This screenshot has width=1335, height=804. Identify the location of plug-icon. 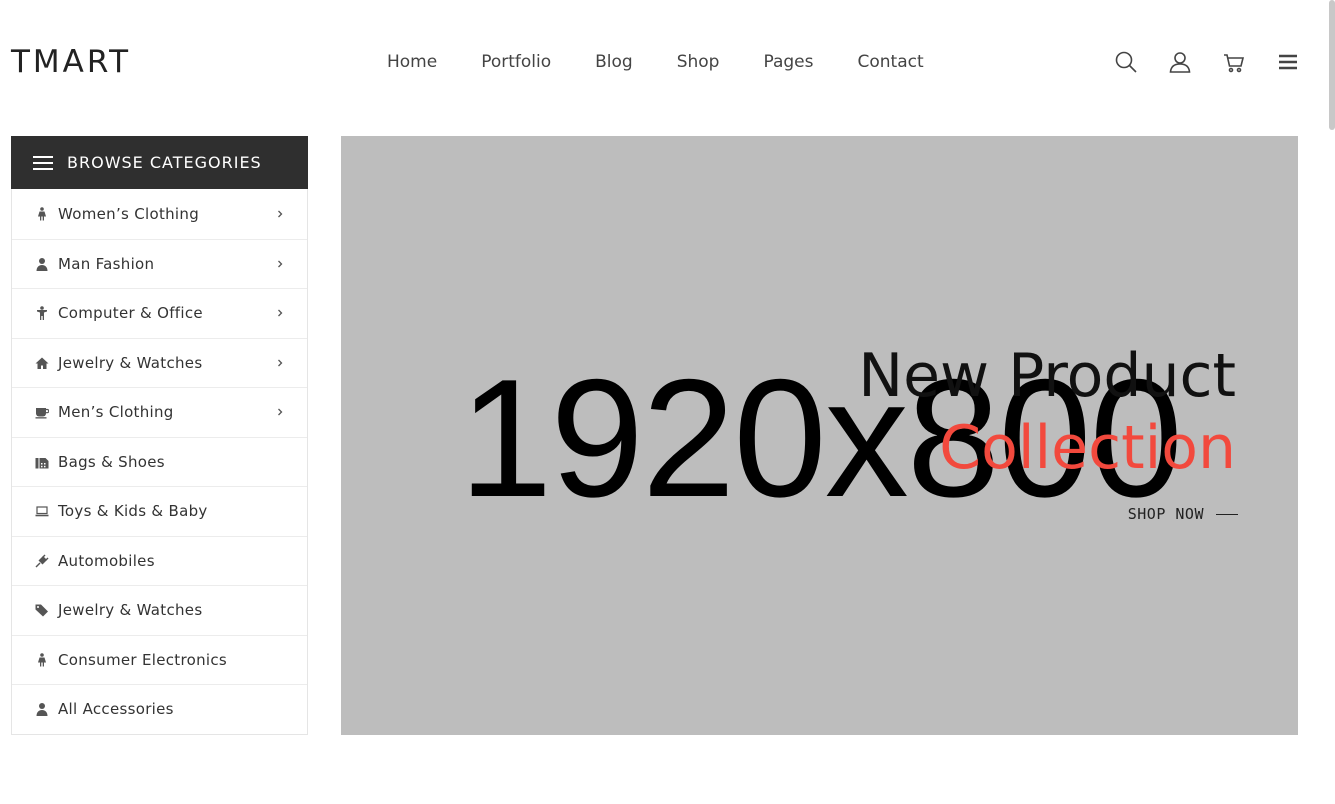
(42, 561).